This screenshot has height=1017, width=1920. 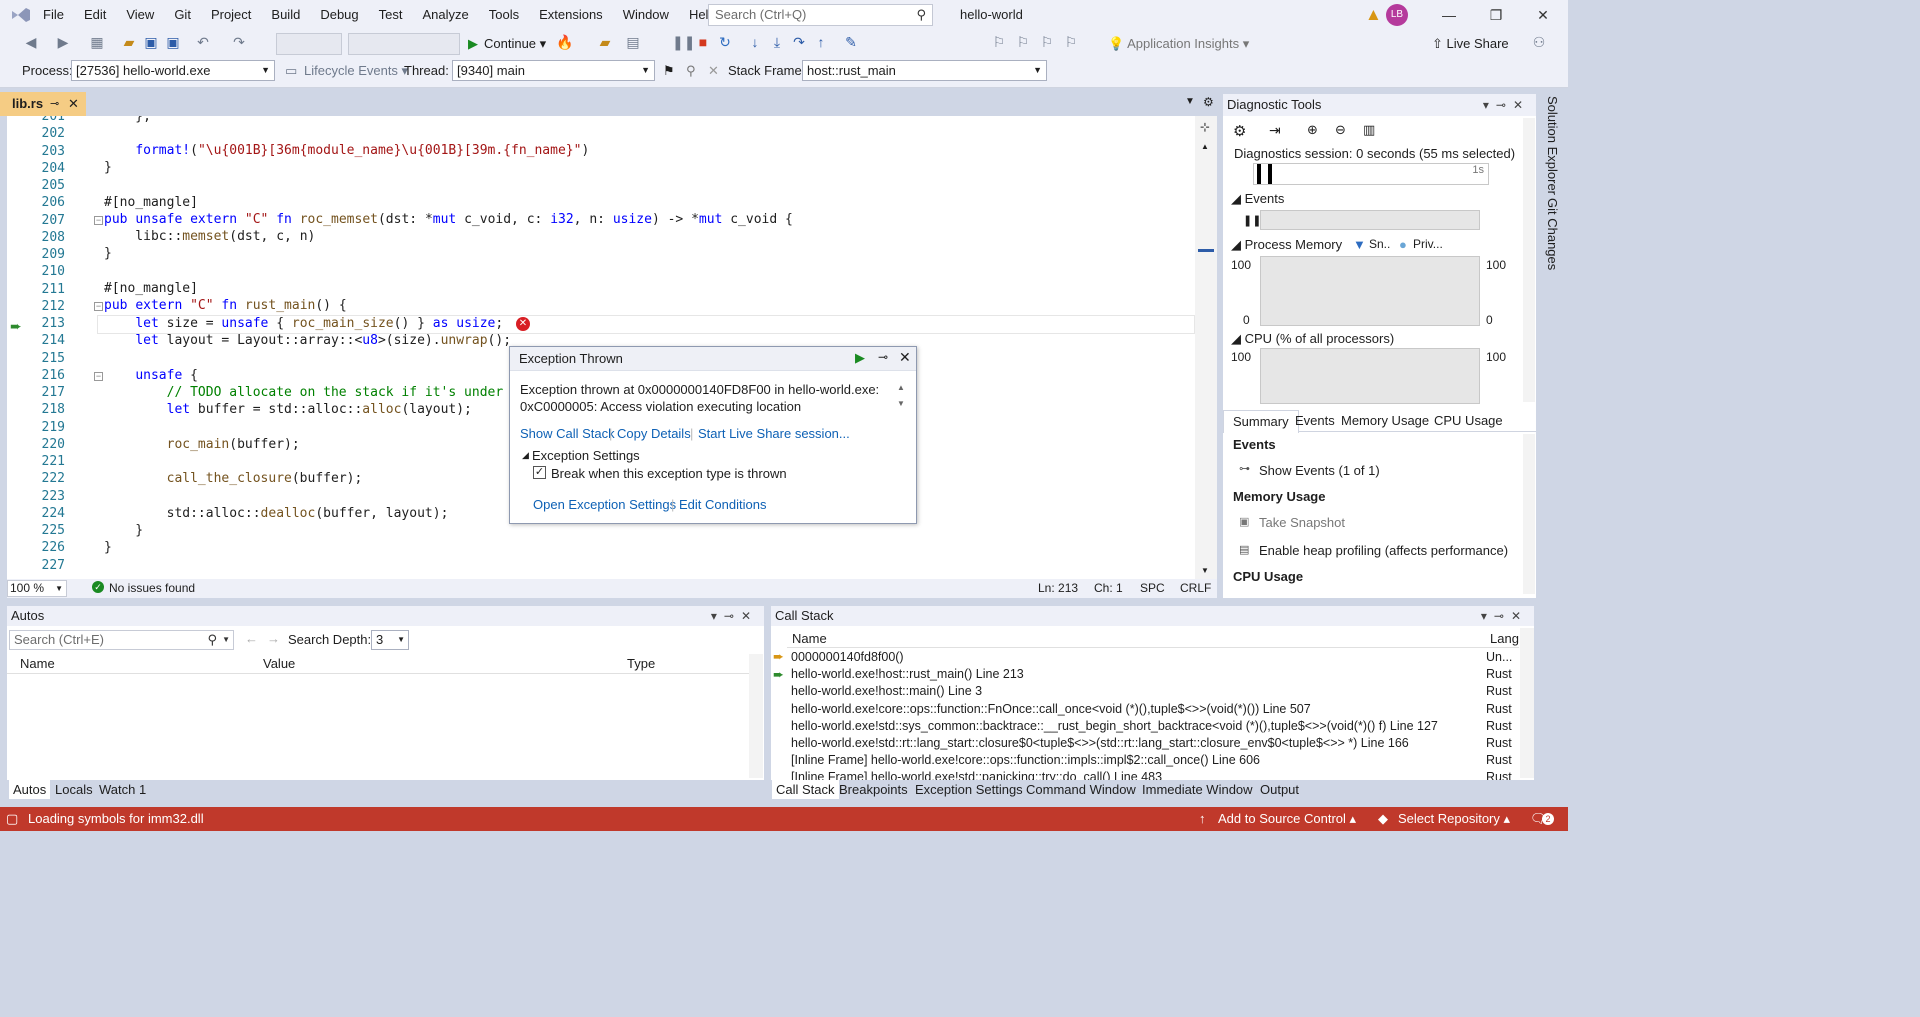 What do you see at coordinates (391, 15) in the screenshot?
I see `menu-test: Test` at bounding box center [391, 15].